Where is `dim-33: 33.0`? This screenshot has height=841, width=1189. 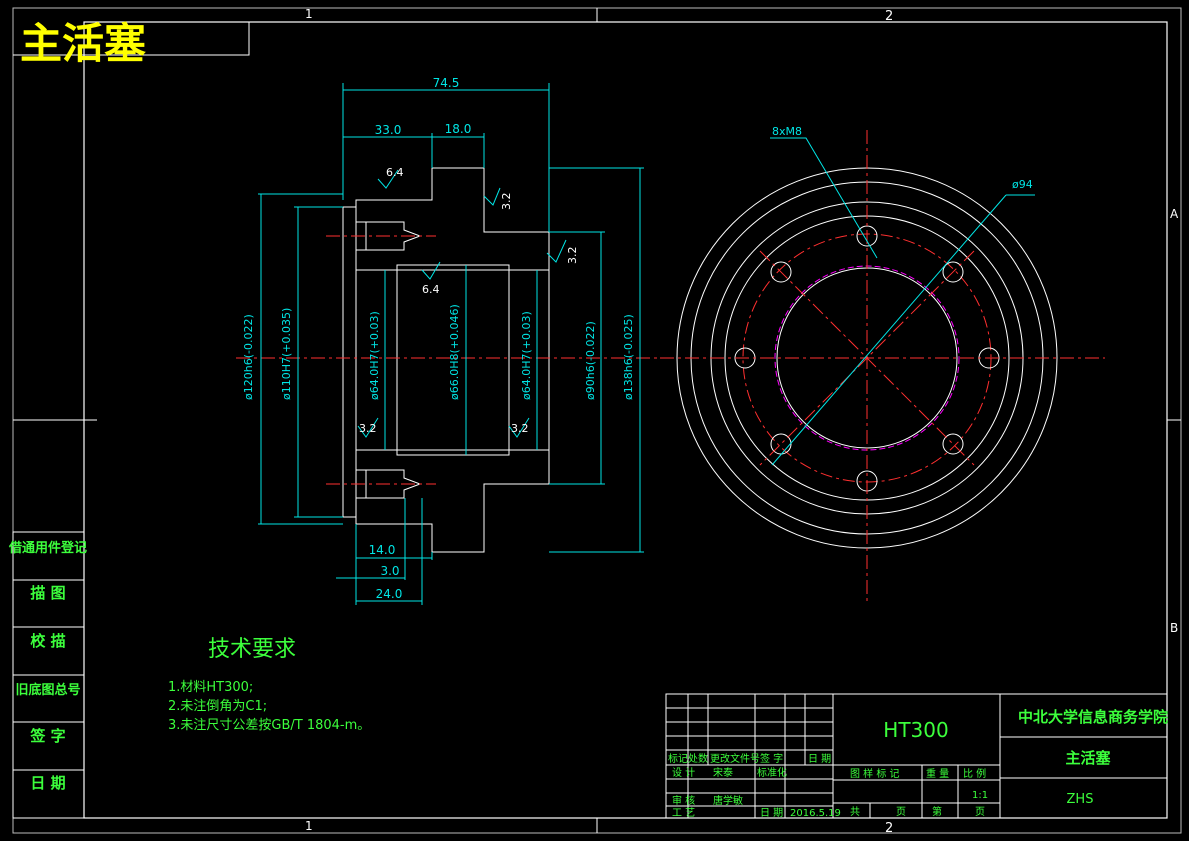 dim-33: 33.0 is located at coordinates (388, 130).